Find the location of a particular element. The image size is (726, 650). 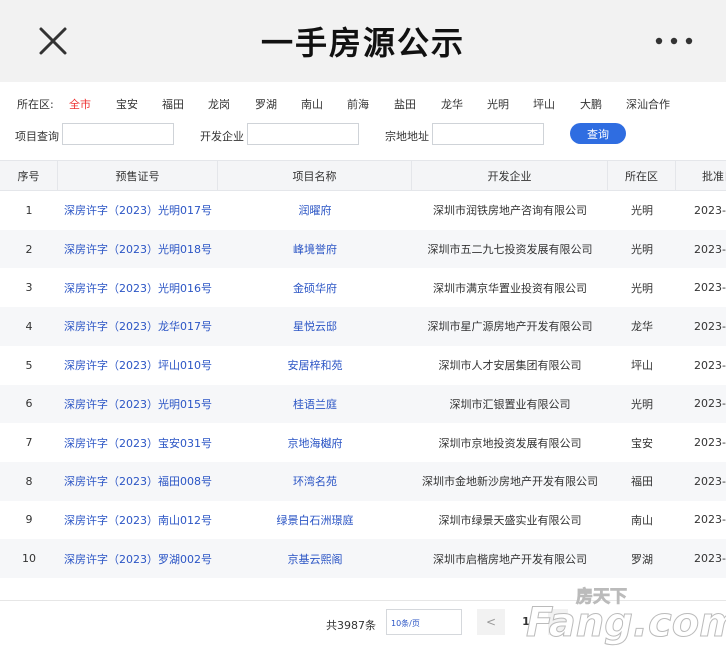

presale-cert-link: 深房许字（2023）龙华017号 is located at coordinates (138, 326).